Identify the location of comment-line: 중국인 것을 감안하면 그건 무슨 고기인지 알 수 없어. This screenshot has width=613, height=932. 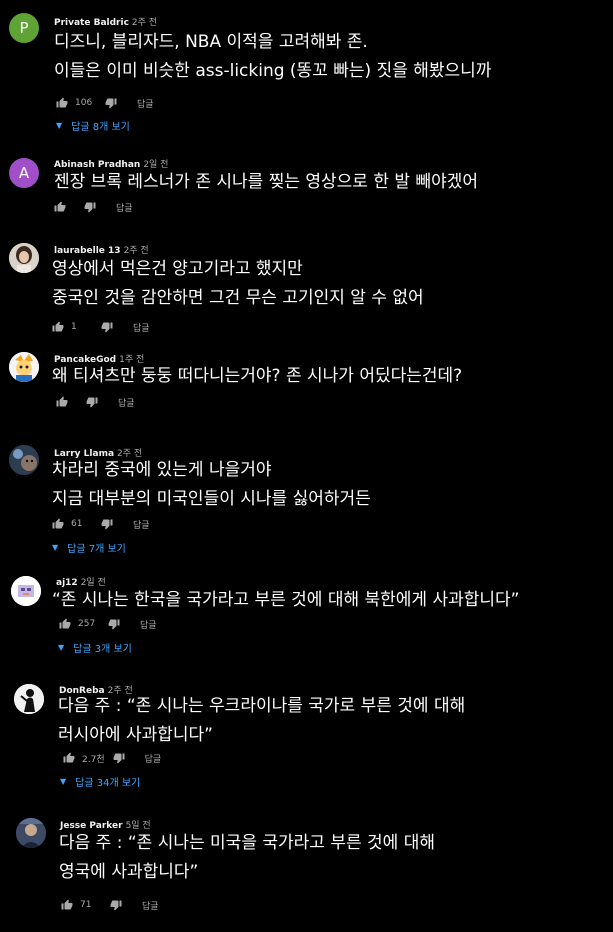
(238, 298).